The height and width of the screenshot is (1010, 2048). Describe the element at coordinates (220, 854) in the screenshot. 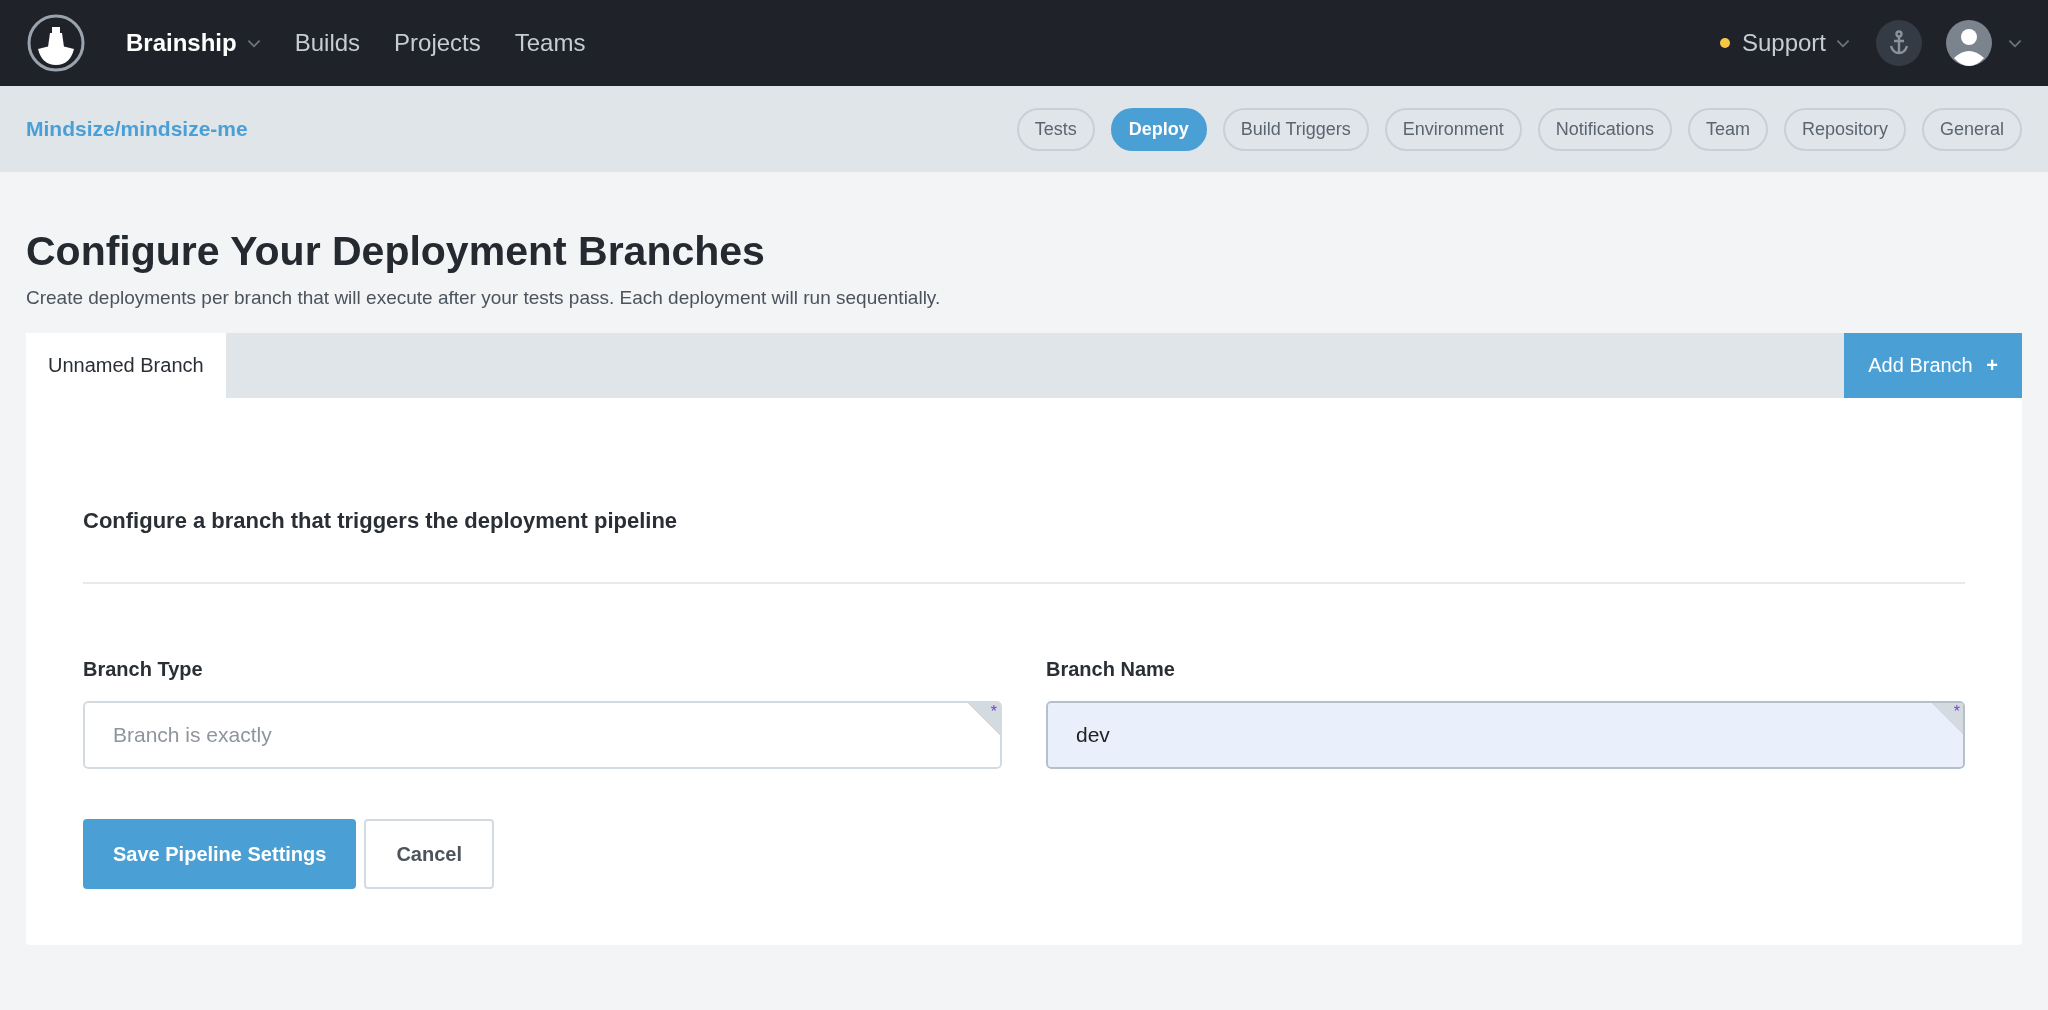

I see `save-button: Save Pipeline Settings` at that location.